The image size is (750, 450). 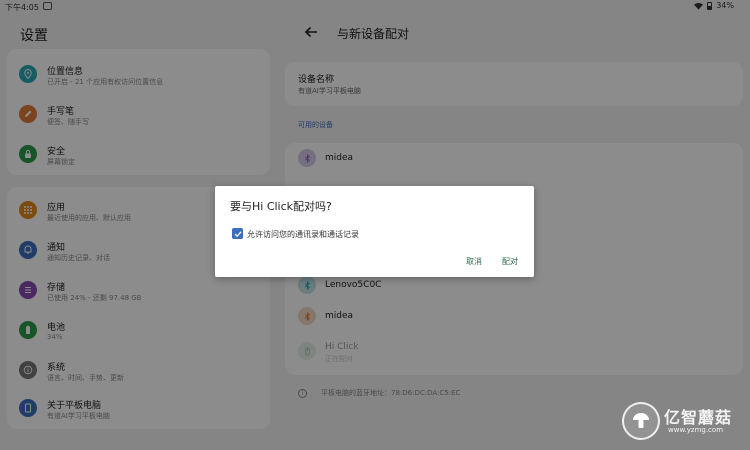 What do you see at coordinates (374, 231) in the screenshot?
I see `pair-dialog: 要与Hi Click配对吗? 允许访问您的通讯录和通话记录 取消 配对` at bounding box center [374, 231].